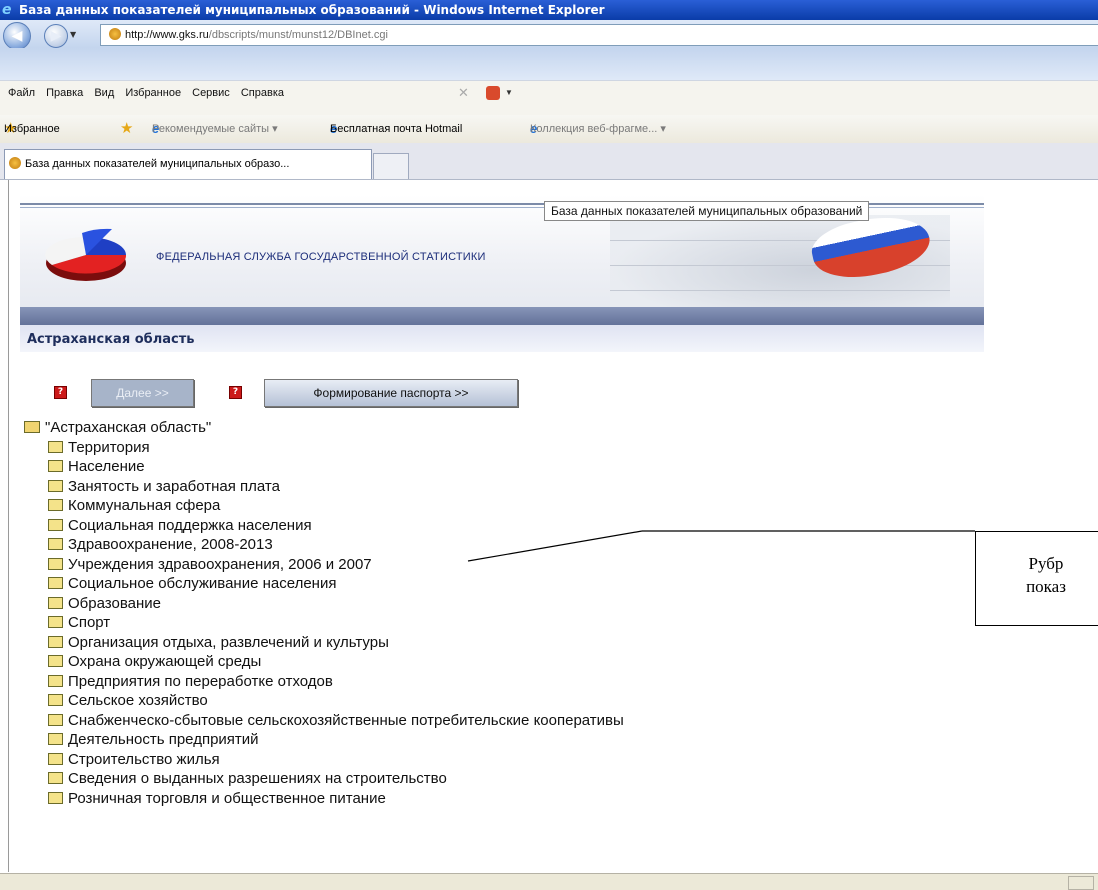  What do you see at coordinates (138, 700) in the screenshot?
I see `tree-item-label: Сельское хозяйство` at bounding box center [138, 700].